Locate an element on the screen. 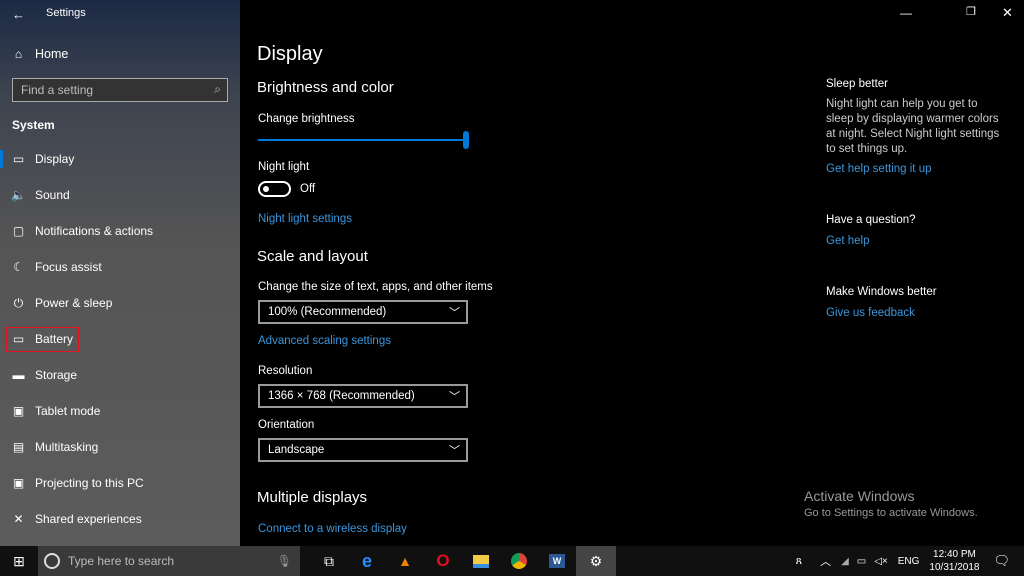 Image resolution: width=1024 pixels, height=576 pixels. start-button: ⊞ is located at coordinates (19, 561).